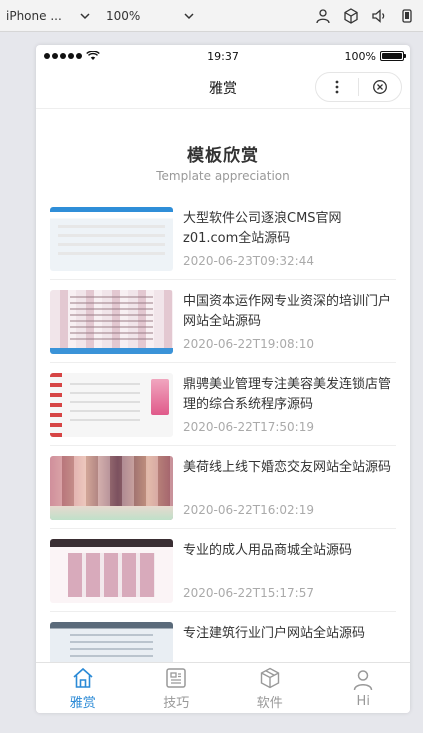 The height and width of the screenshot is (733, 423). Describe the element at coordinates (150, 16) in the screenshot. I see `zoom-select: 100%` at that location.